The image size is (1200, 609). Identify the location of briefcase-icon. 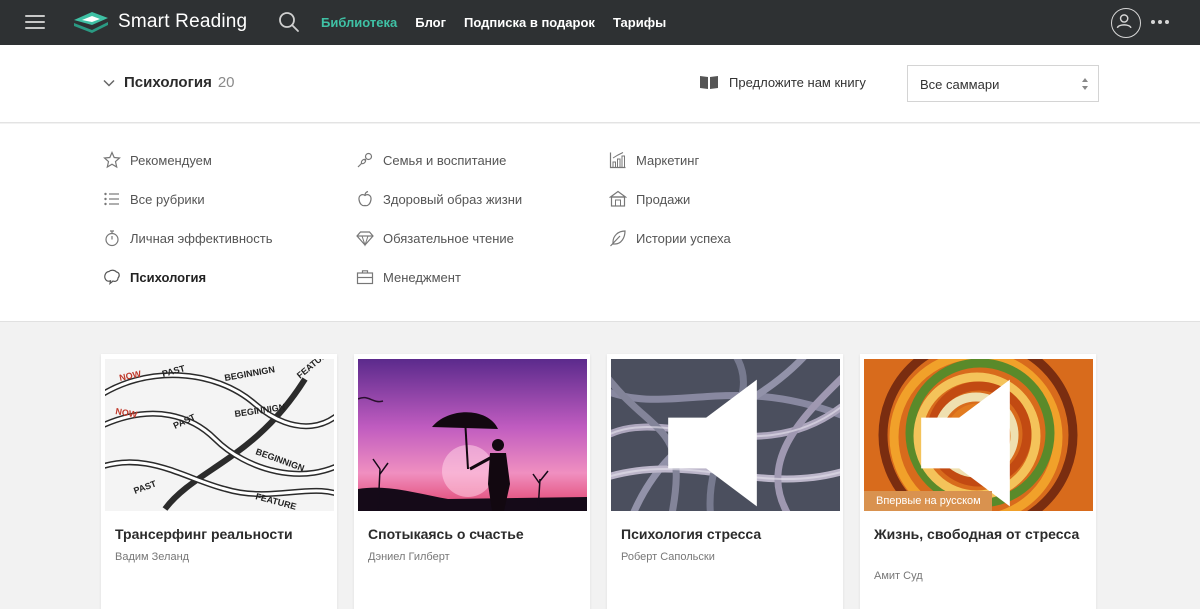
(365, 277).